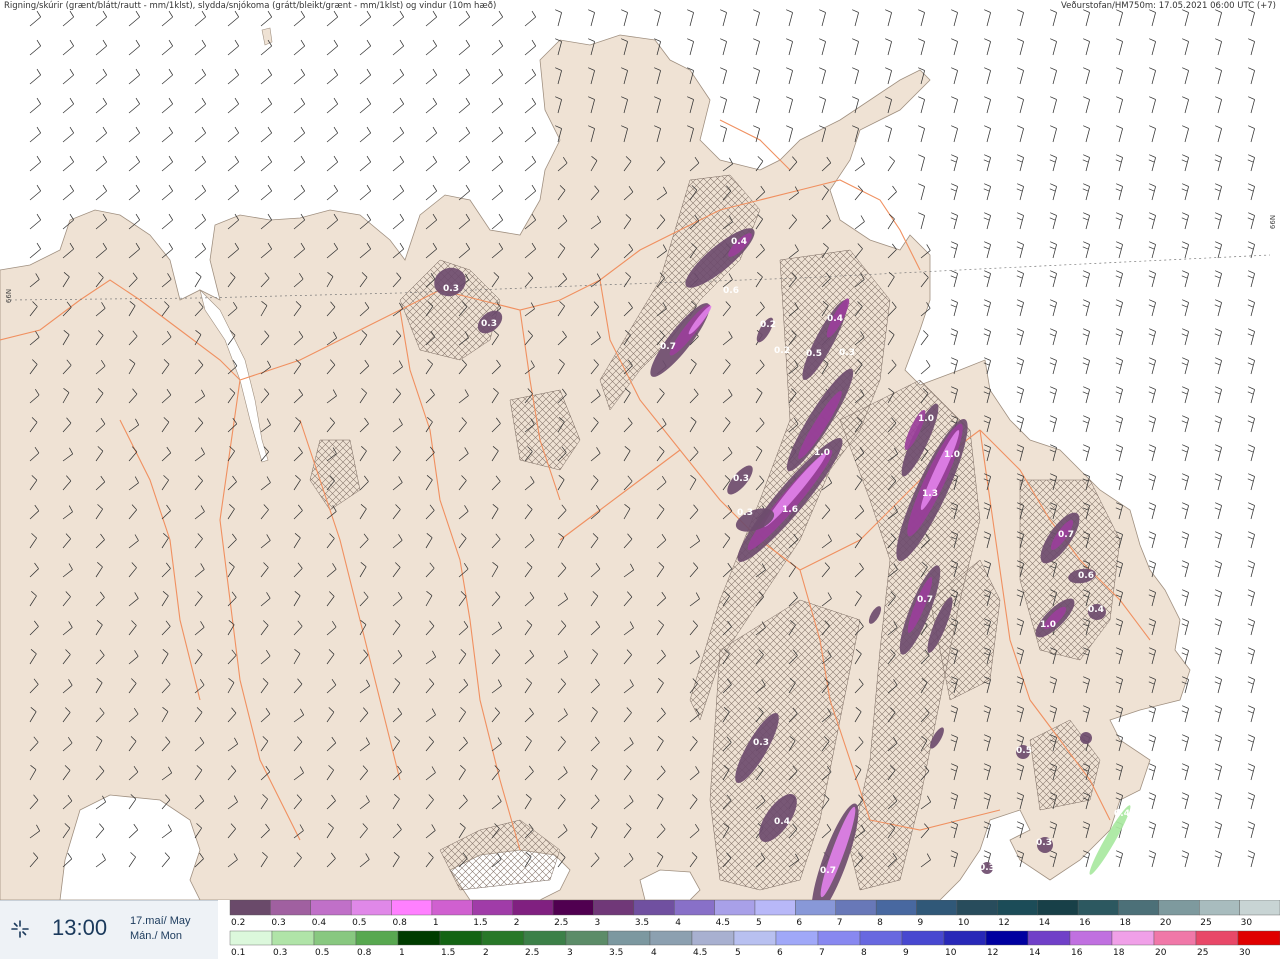 The width and height of the screenshot is (1280, 959). I want to click on latitude-label-left: 66N, so click(9, 296).